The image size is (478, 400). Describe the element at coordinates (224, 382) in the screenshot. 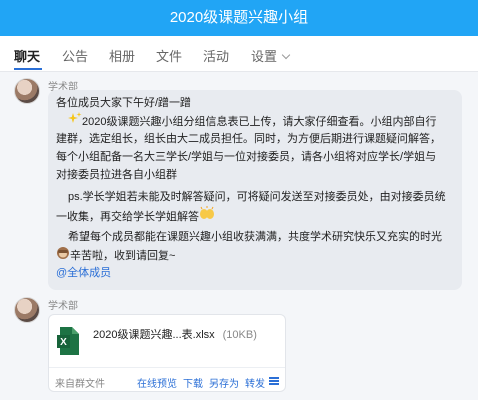

I see `save-as-button: 另存为` at that location.